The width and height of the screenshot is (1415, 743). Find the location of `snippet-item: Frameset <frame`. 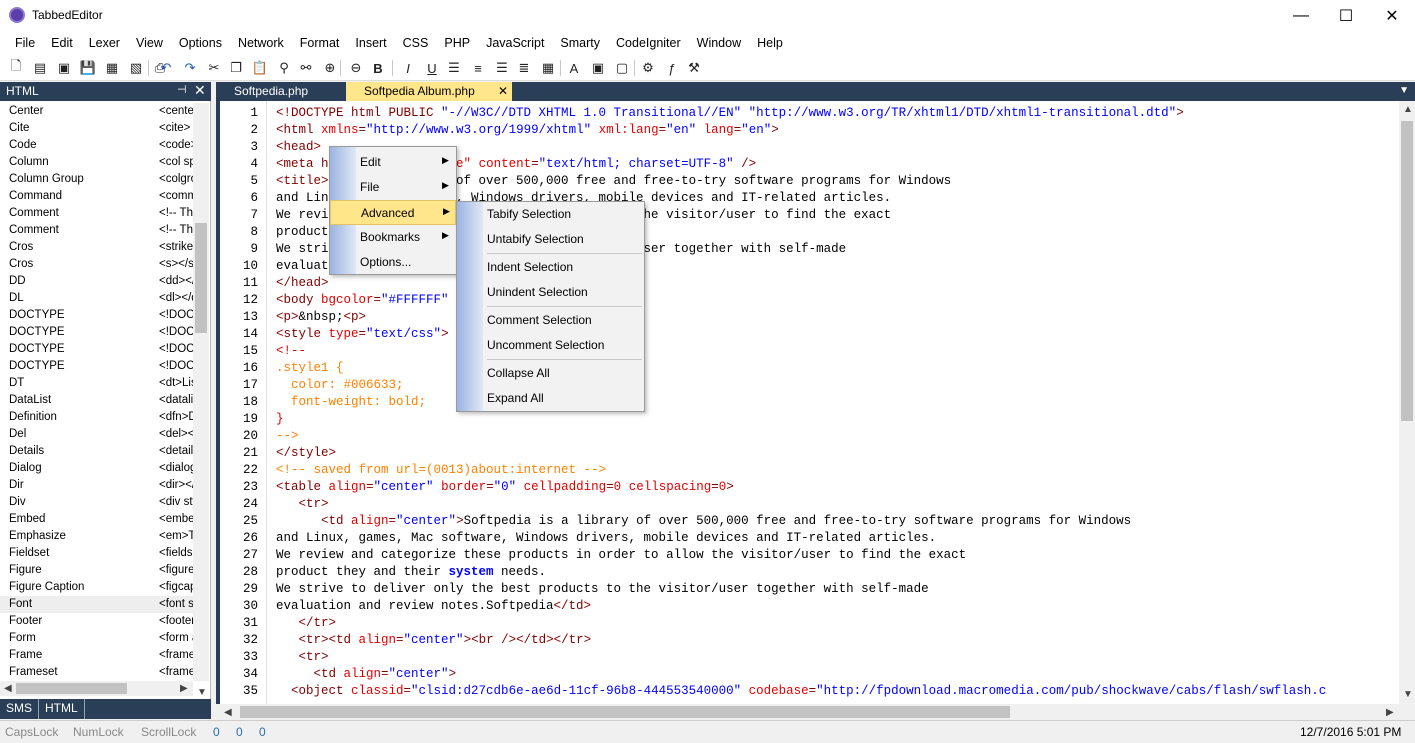

snippet-item: Frameset <frame is located at coordinates (96, 672).